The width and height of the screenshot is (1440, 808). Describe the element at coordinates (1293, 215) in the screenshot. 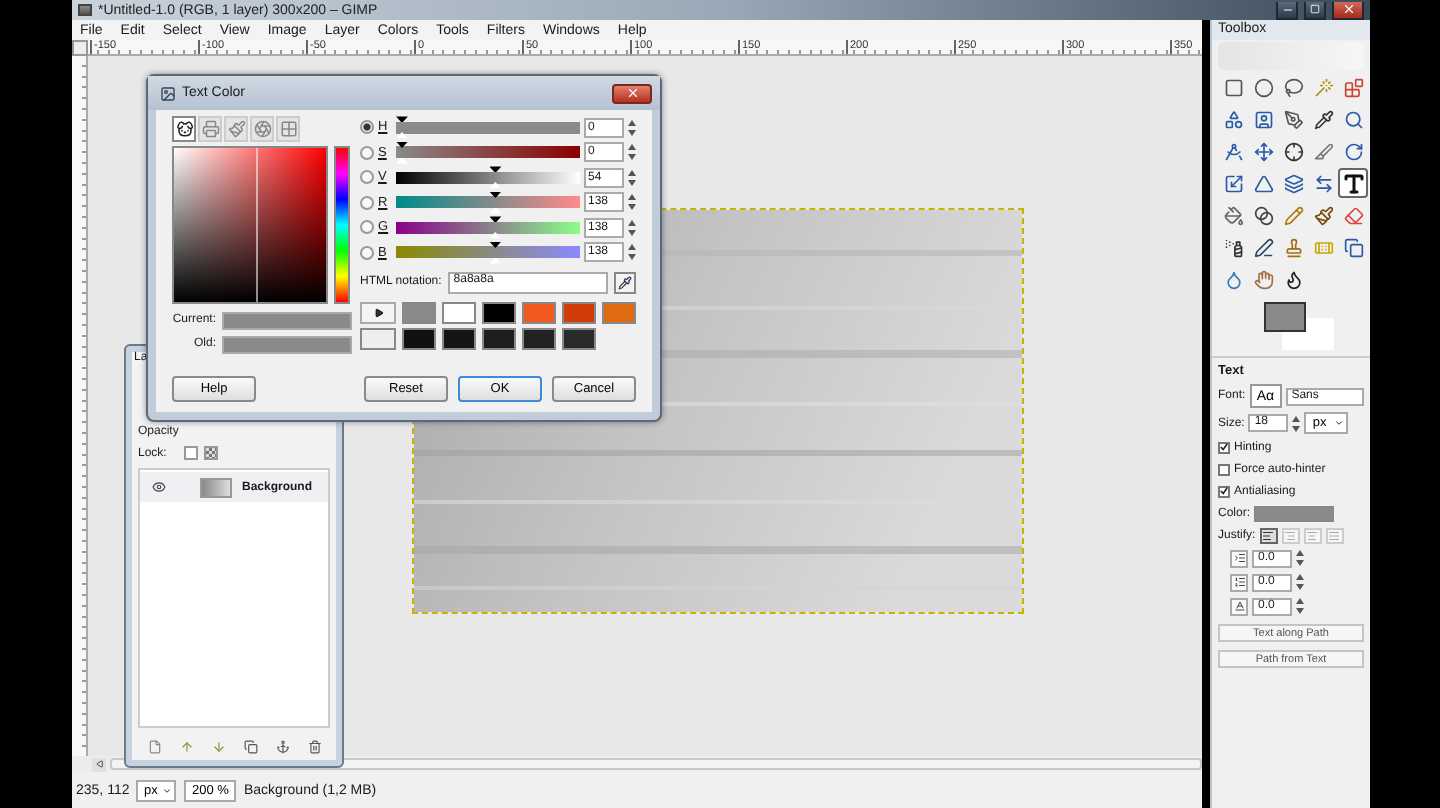

I see `pencil-icon` at that location.